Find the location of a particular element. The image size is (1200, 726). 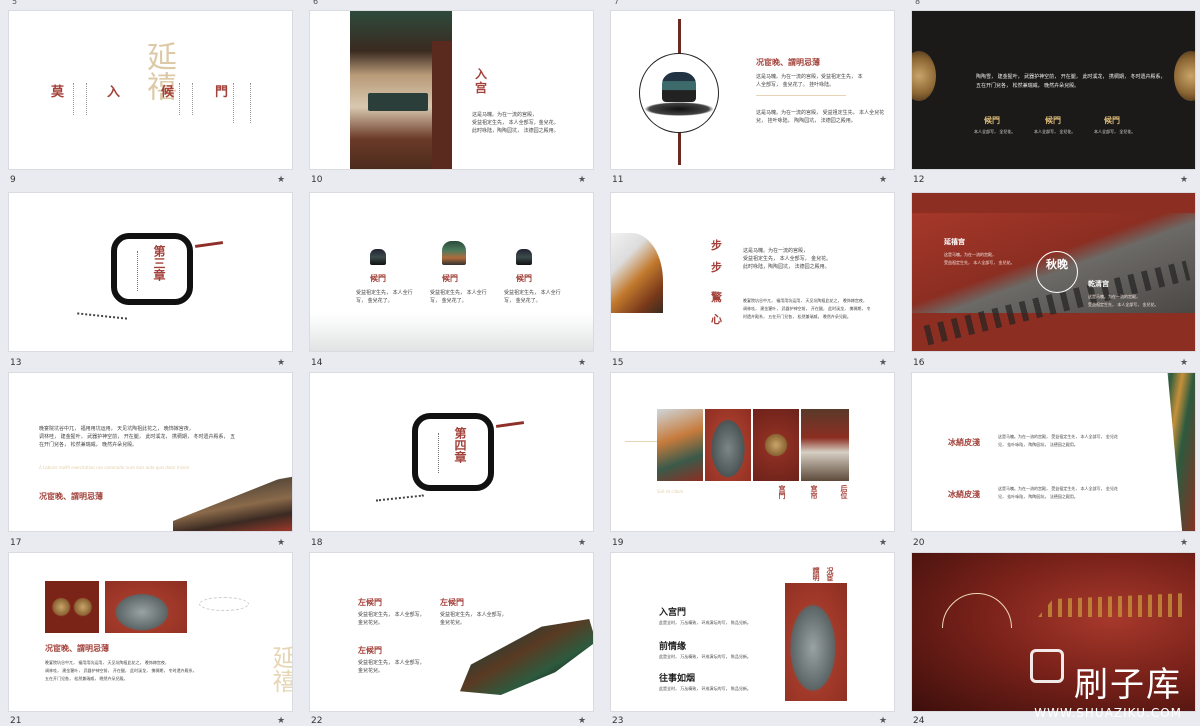

slide-thumbnail-18: 第四章 is located at coordinates (451, 452).